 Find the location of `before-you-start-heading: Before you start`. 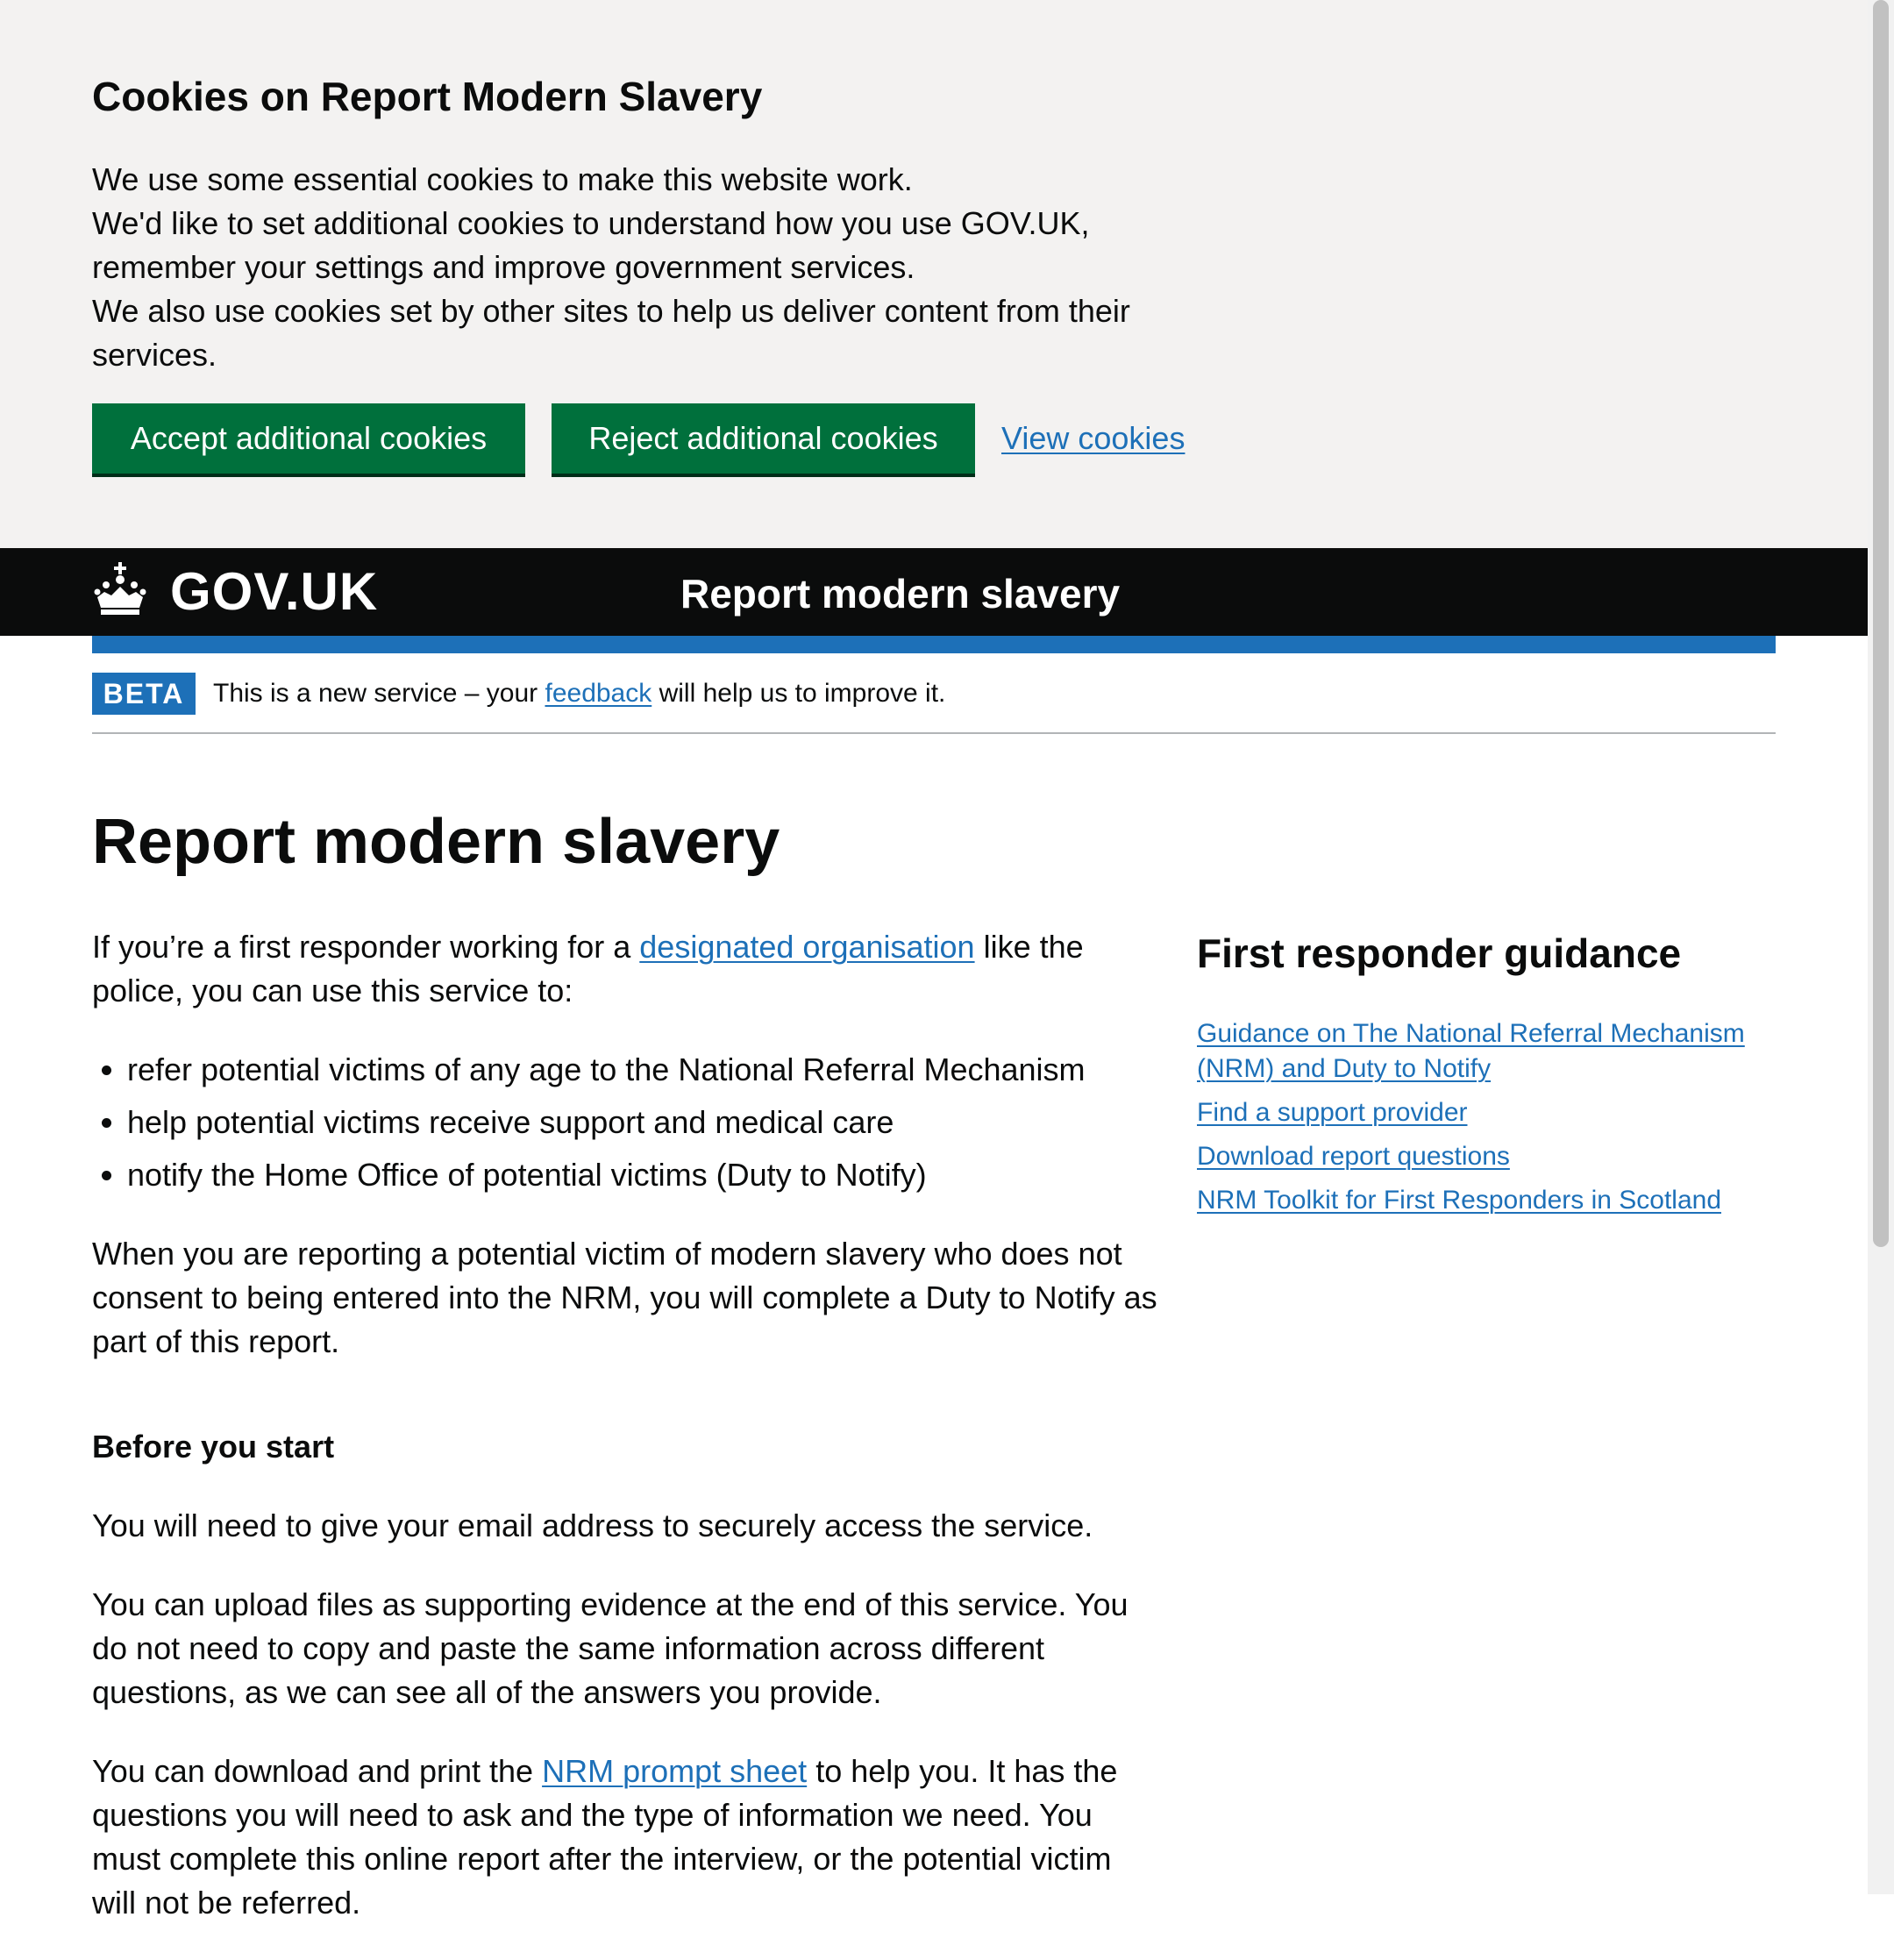

before-you-start-heading: Before you start is located at coordinates (214, 1447).